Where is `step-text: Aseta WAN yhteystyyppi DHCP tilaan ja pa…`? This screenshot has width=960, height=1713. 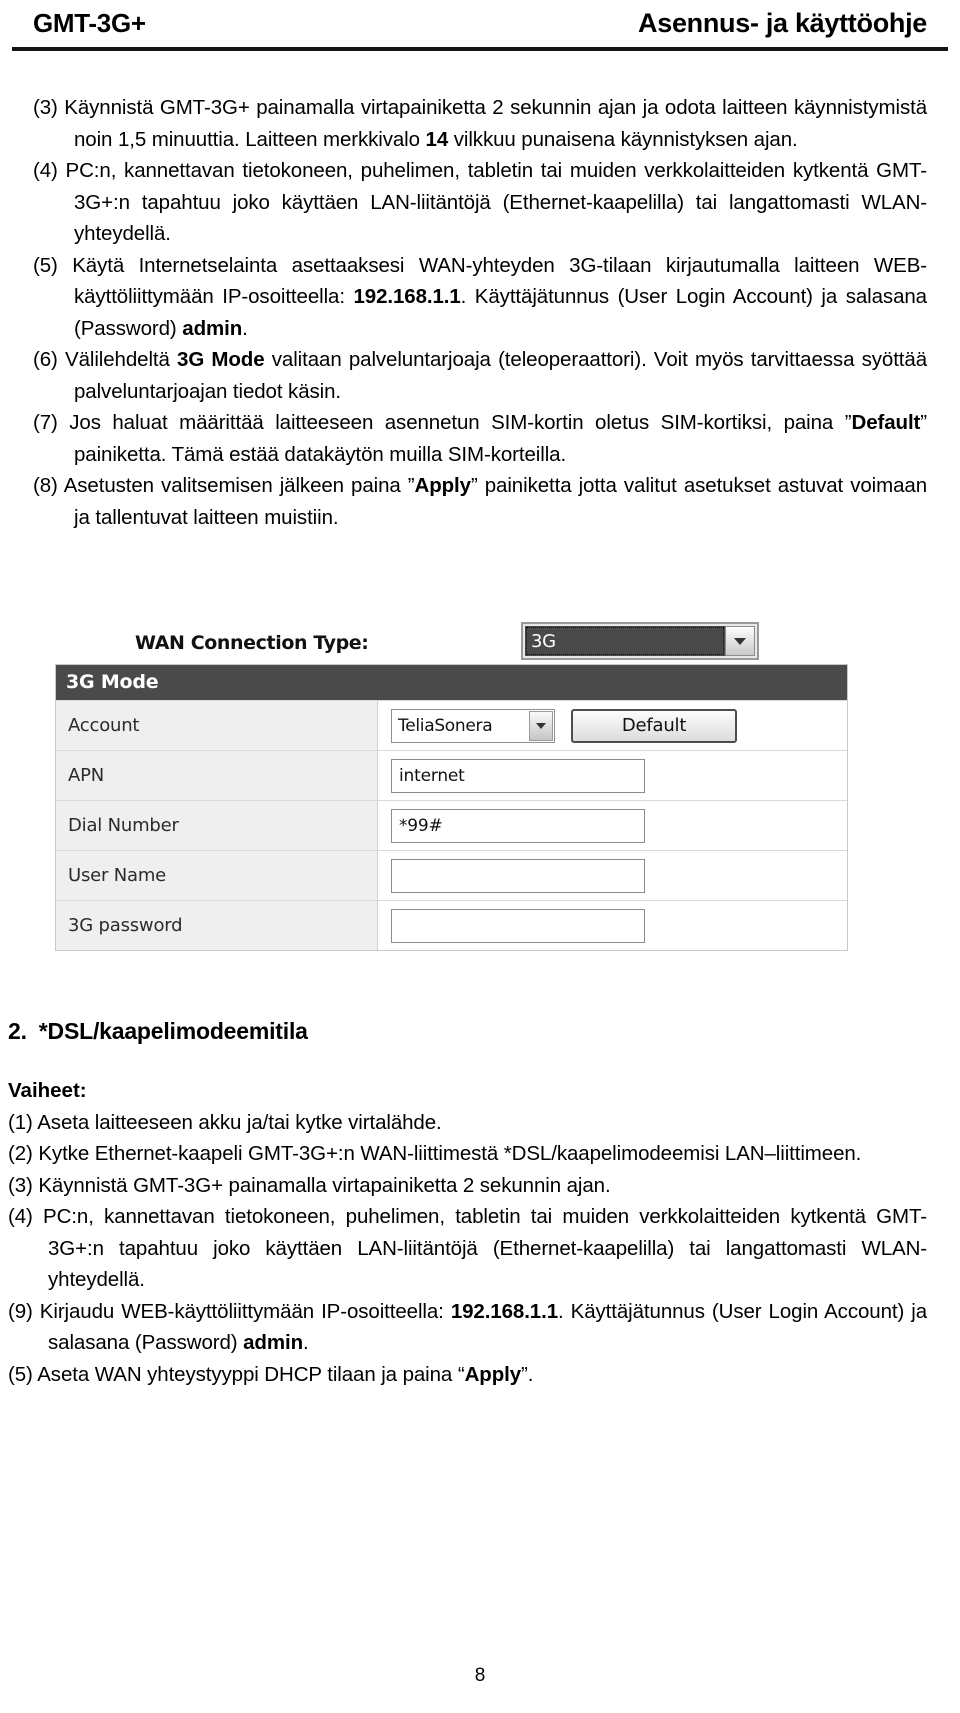
step-text: Aseta WAN yhteystyyppi DHCP tilaan ja pa… is located at coordinates (251, 1374).